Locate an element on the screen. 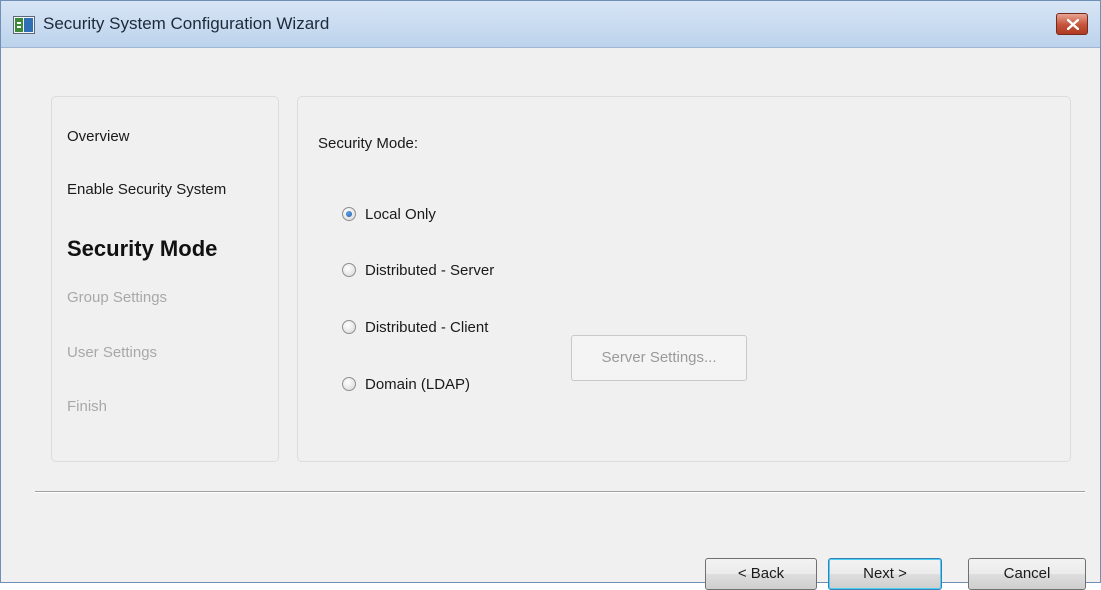  step-overview: Overview is located at coordinates (98, 136).